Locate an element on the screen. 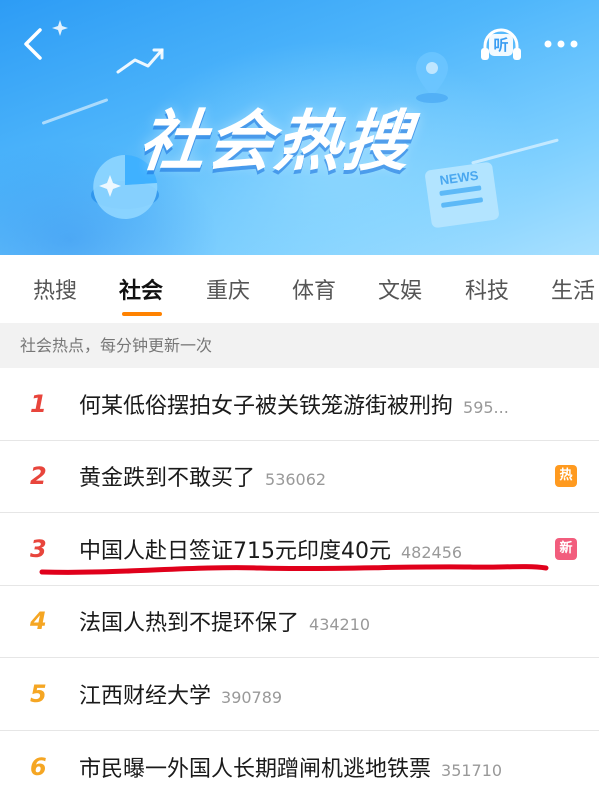  page-title: 社会热搜 is located at coordinates (275, 141).